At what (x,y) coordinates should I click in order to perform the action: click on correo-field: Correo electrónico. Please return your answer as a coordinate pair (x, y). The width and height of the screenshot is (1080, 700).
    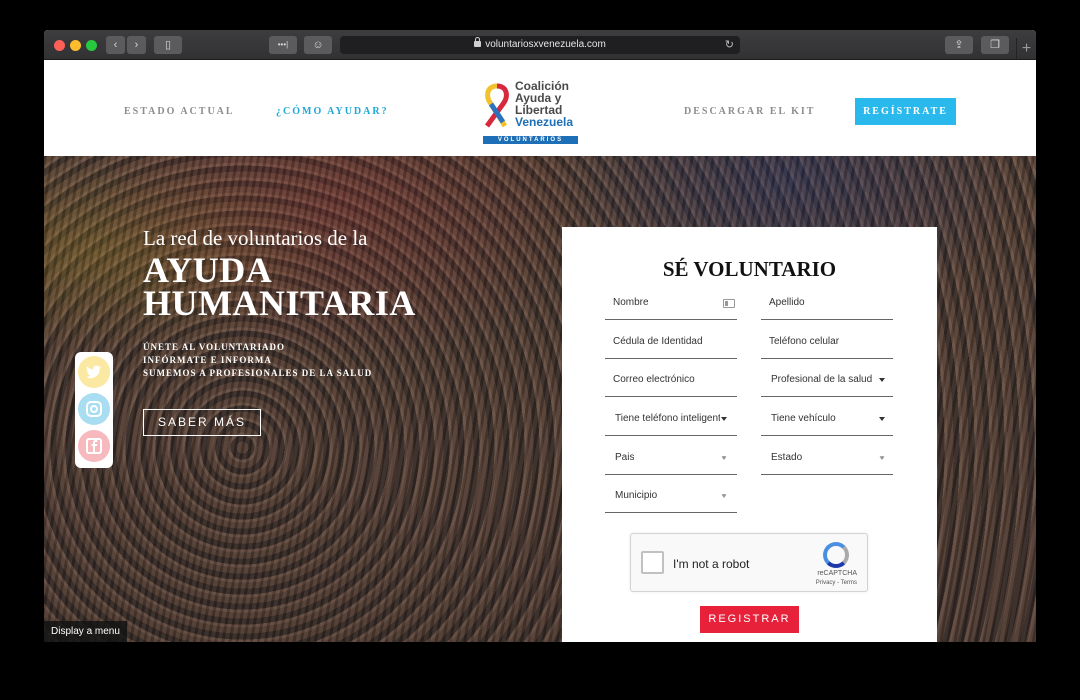
    Looking at the image, I should click on (671, 384).